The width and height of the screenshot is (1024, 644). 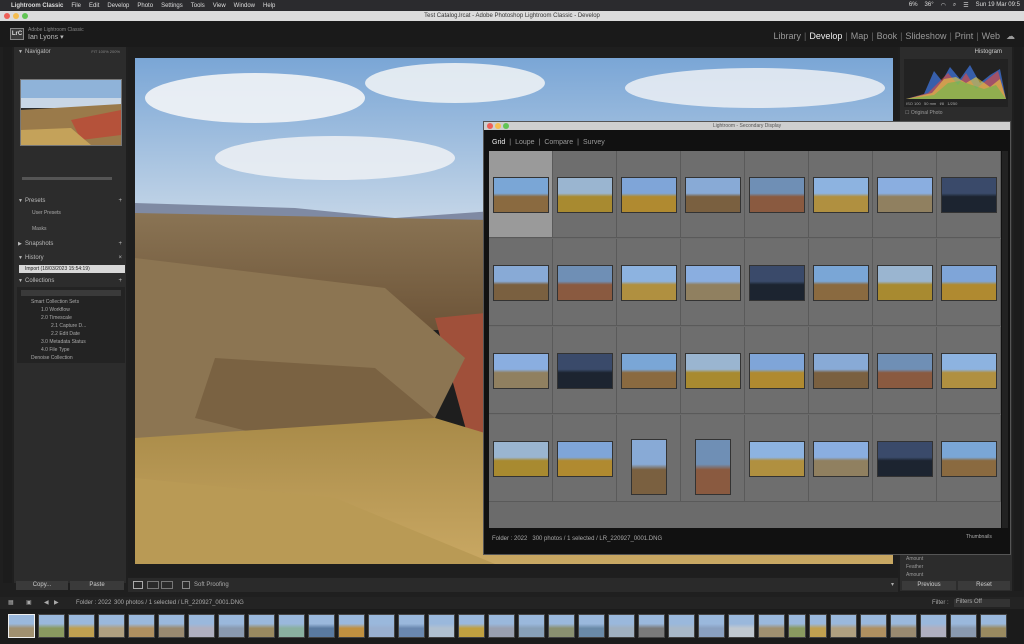 What do you see at coordinates (219, 6) in the screenshot?
I see `menu-view: View` at bounding box center [219, 6].